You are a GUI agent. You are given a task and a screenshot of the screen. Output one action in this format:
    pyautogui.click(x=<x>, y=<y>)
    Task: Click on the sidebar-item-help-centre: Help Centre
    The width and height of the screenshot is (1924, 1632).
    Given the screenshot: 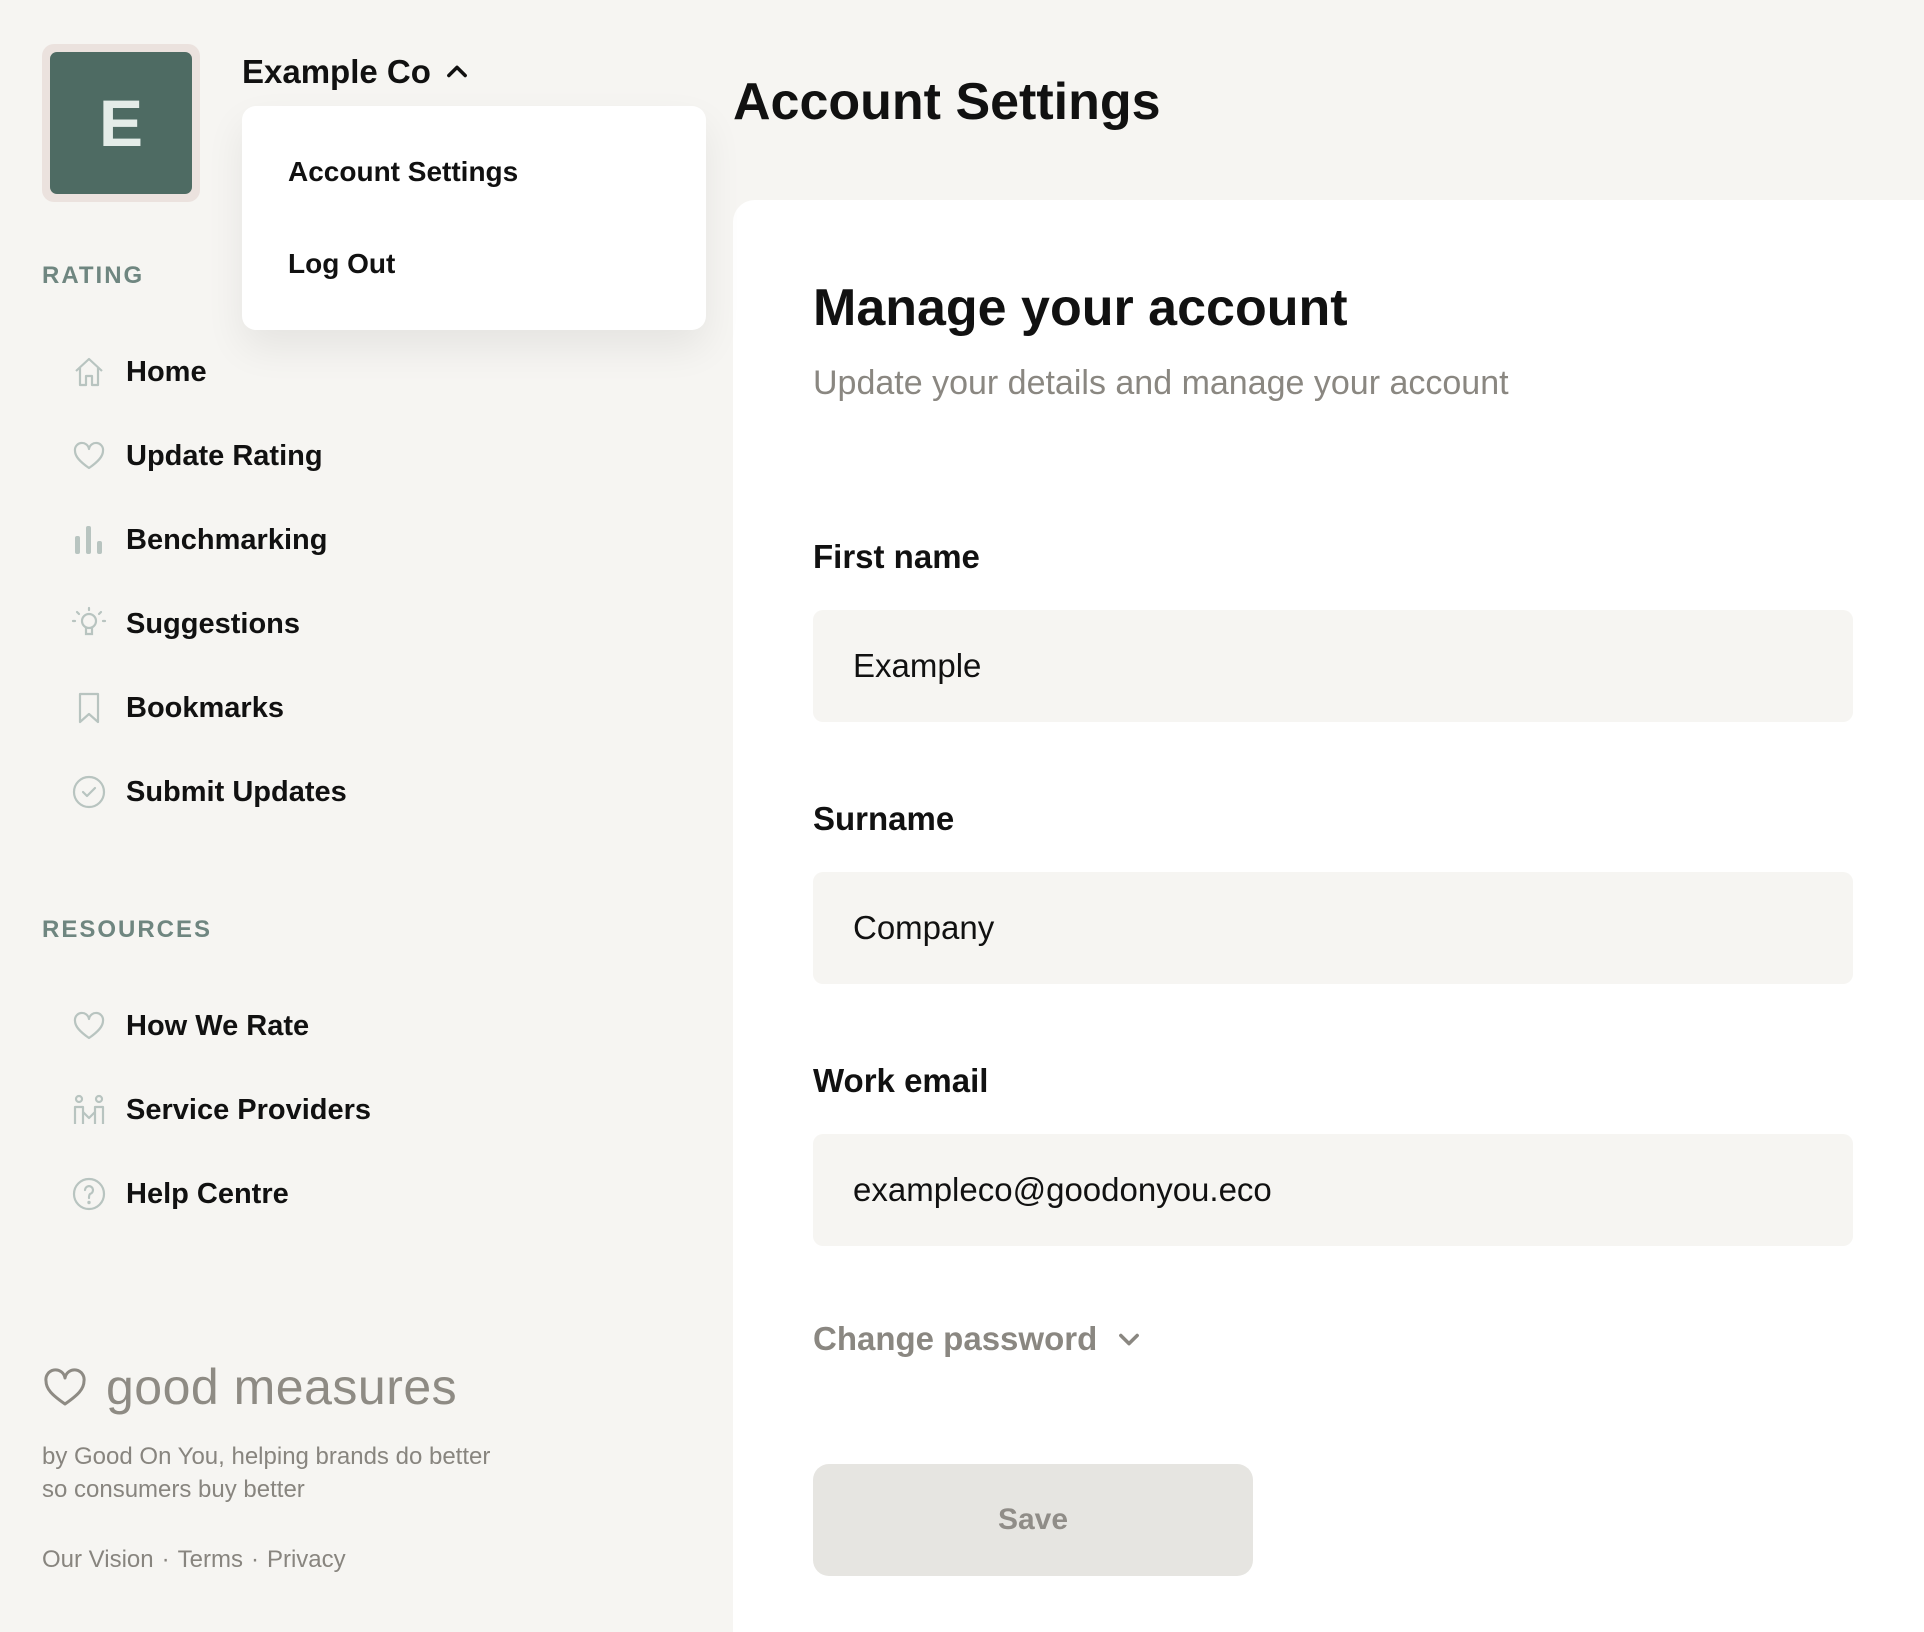 What is the action you would take?
    pyautogui.click(x=350, y=1194)
    